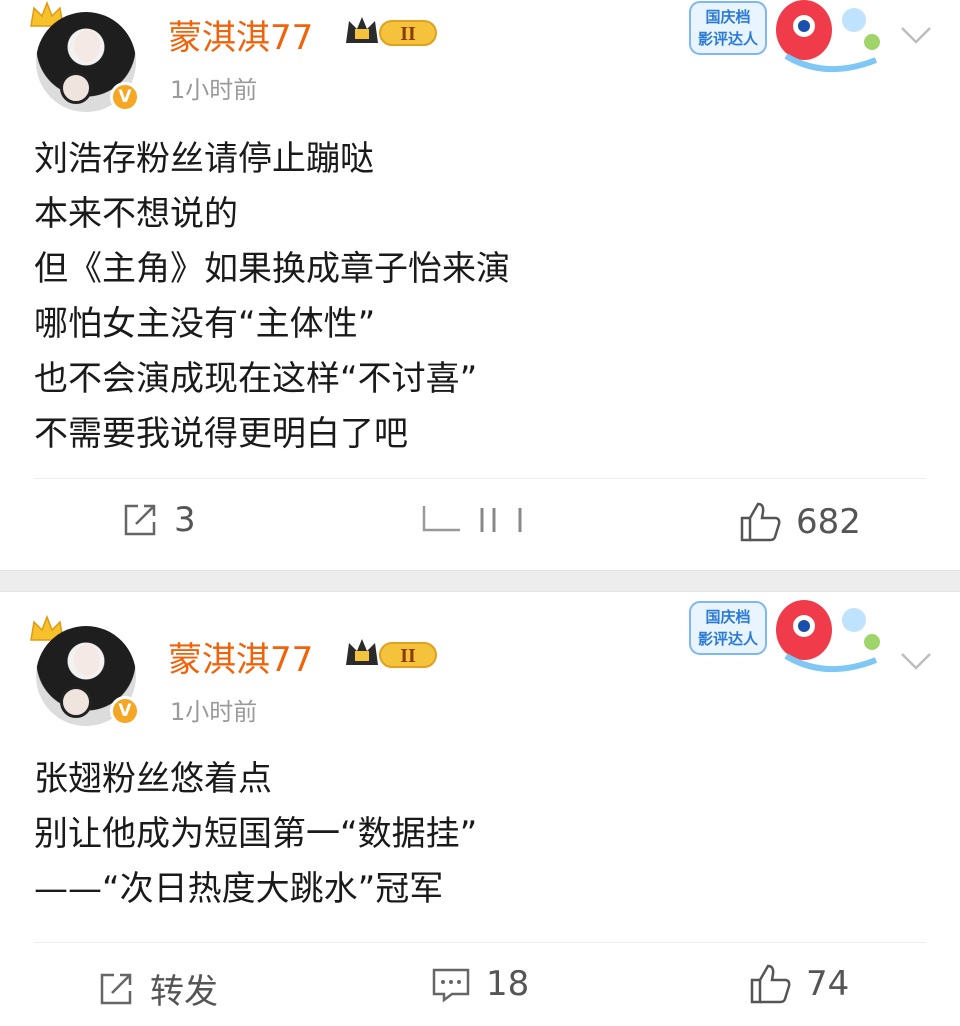  Describe the element at coordinates (828, 522) in the screenshot. I see `like-count: 682` at that location.